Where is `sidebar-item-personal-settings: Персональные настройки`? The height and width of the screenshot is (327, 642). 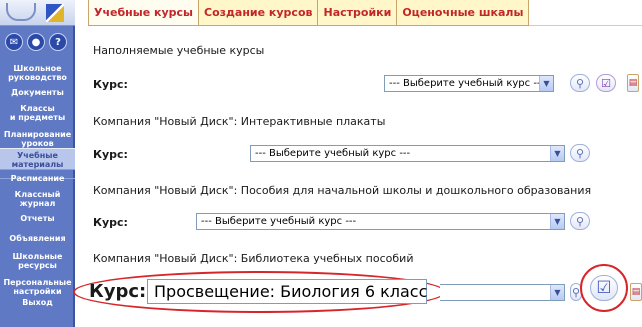
sidebar-item-personal-settings: Персональные настройки is located at coordinates (37, 287).